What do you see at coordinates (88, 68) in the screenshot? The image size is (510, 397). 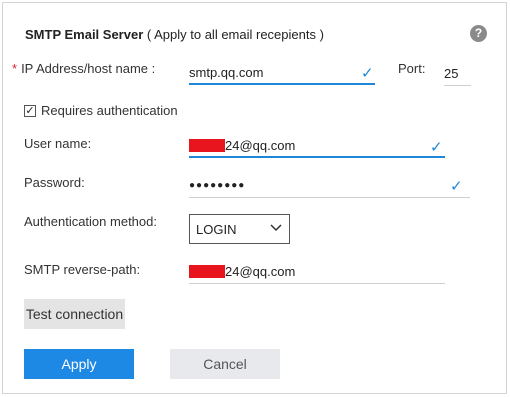 I see `ip-address-label-text: IP Address/host name :` at bounding box center [88, 68].